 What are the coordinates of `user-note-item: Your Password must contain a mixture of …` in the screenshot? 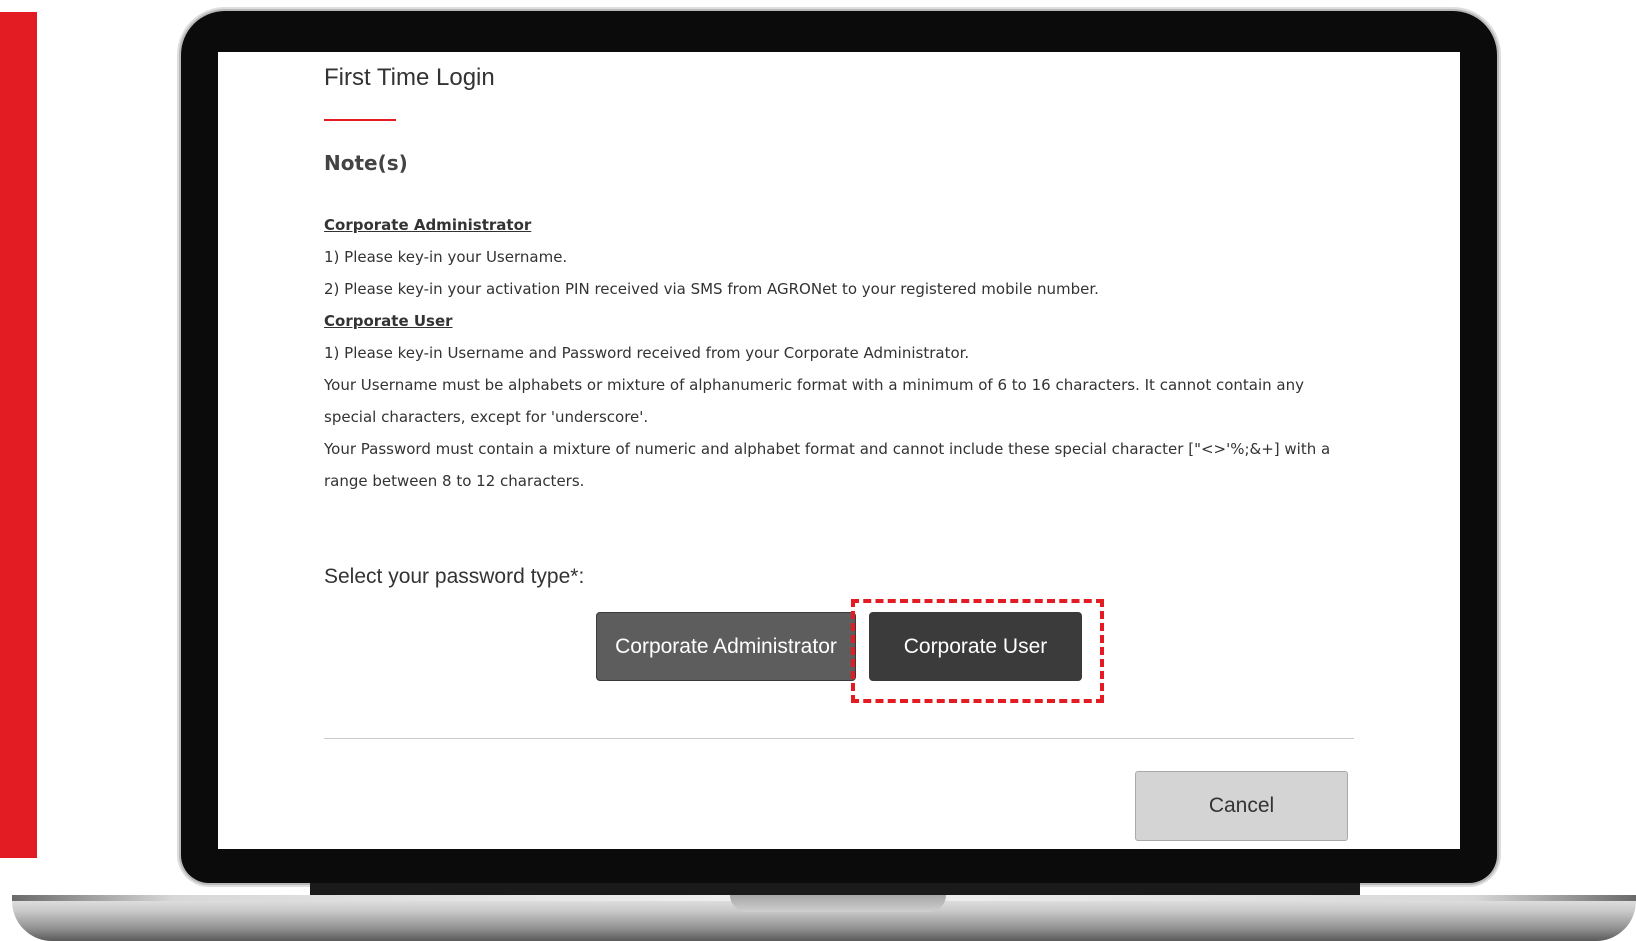 It's located at (827, 465).